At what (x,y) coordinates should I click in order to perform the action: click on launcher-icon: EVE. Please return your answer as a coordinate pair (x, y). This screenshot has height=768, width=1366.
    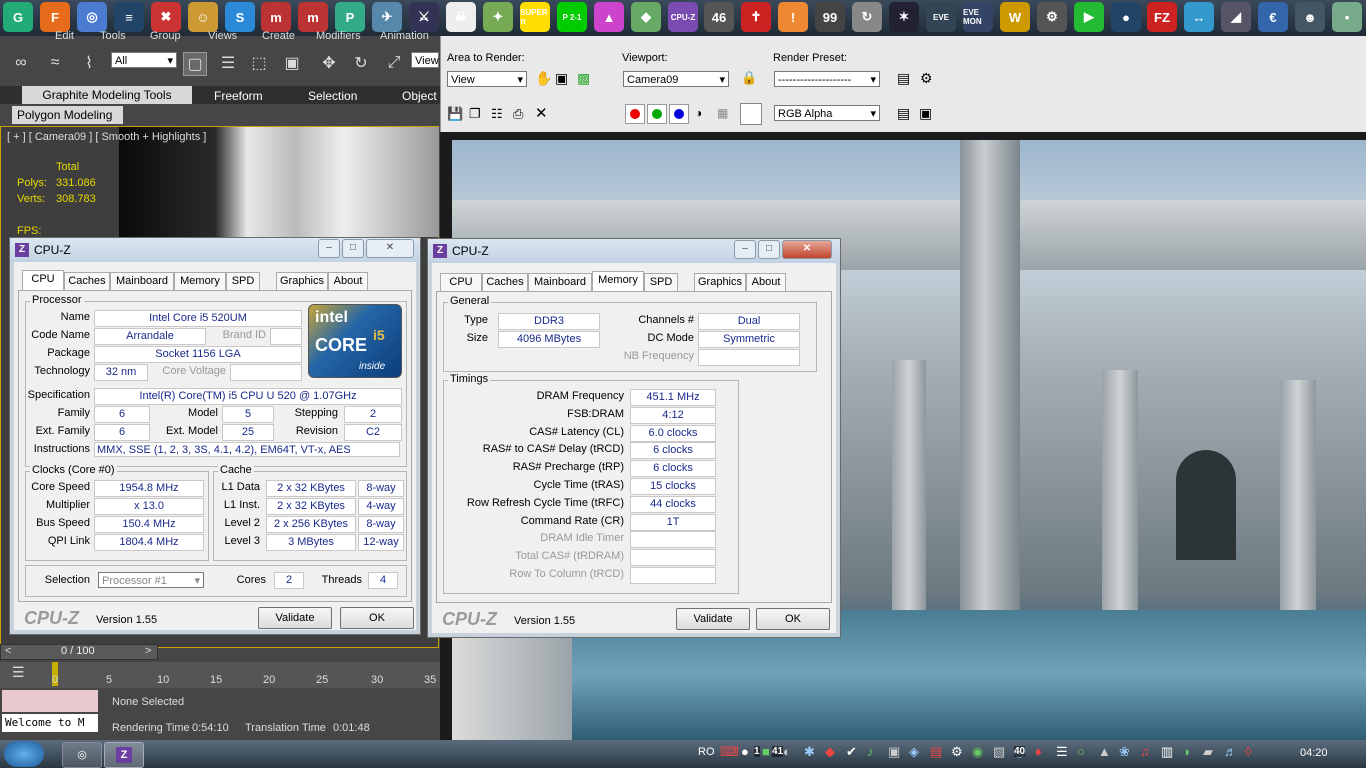
    Looking at the image, I should click on (941, 17).